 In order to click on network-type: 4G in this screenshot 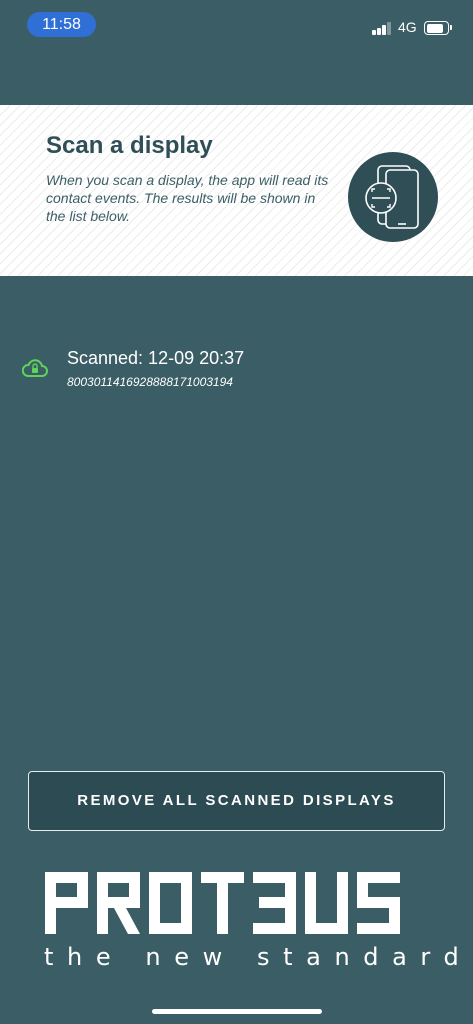, I will do `click(407, 27)`.